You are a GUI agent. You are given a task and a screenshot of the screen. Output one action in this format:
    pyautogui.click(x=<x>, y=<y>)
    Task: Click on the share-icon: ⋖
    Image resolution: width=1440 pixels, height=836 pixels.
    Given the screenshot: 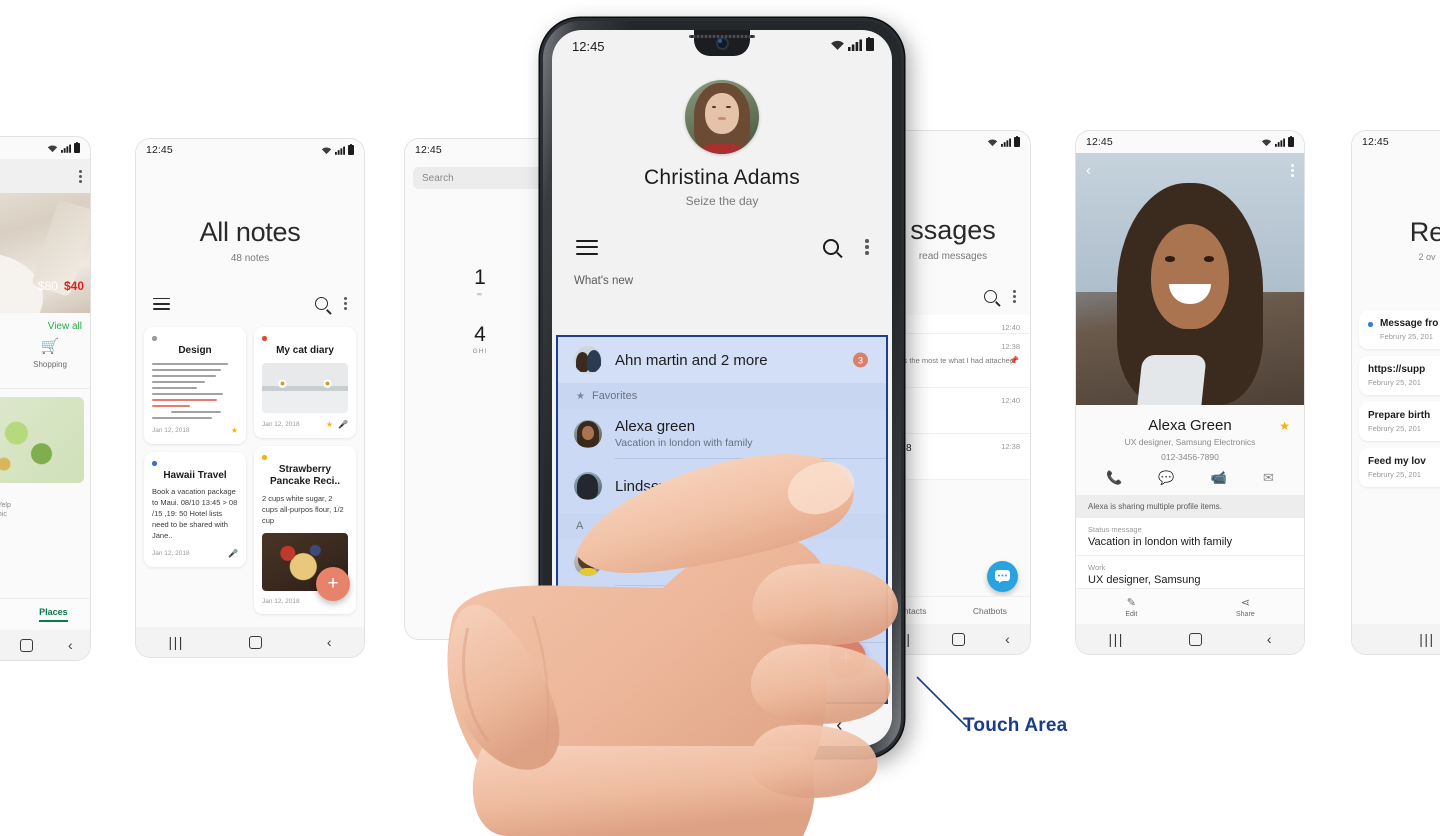 What is the action you would take?
    pyautogui.click(x=1245, y=602)
    